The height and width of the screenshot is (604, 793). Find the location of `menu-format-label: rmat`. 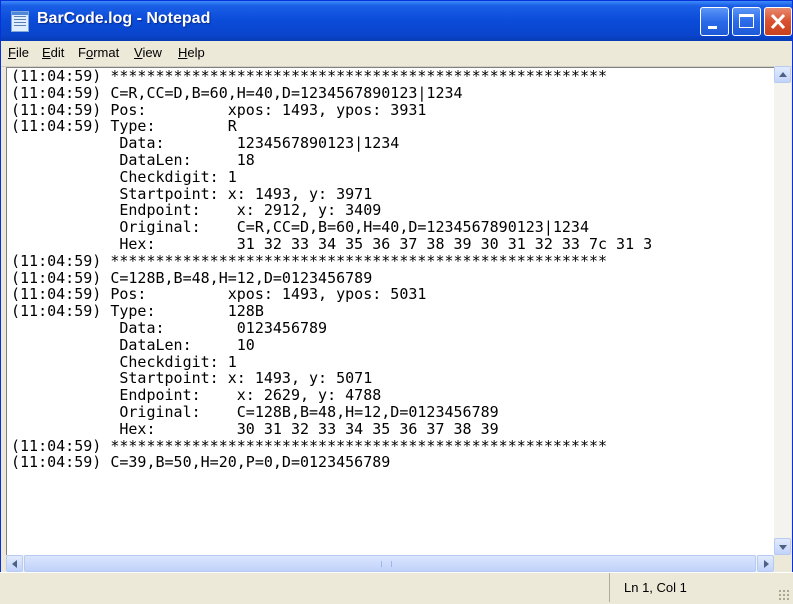

menu-format-label: rmat is located at coordinates (106, 52).